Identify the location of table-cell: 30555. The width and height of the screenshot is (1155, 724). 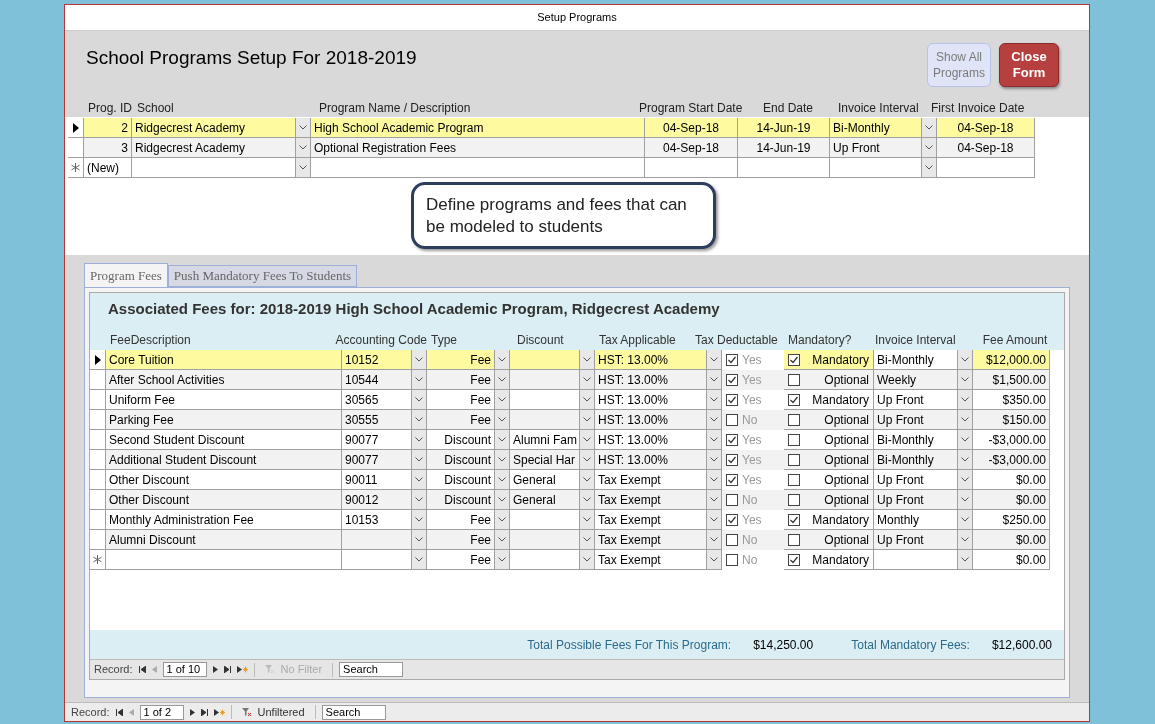
(377, 420).